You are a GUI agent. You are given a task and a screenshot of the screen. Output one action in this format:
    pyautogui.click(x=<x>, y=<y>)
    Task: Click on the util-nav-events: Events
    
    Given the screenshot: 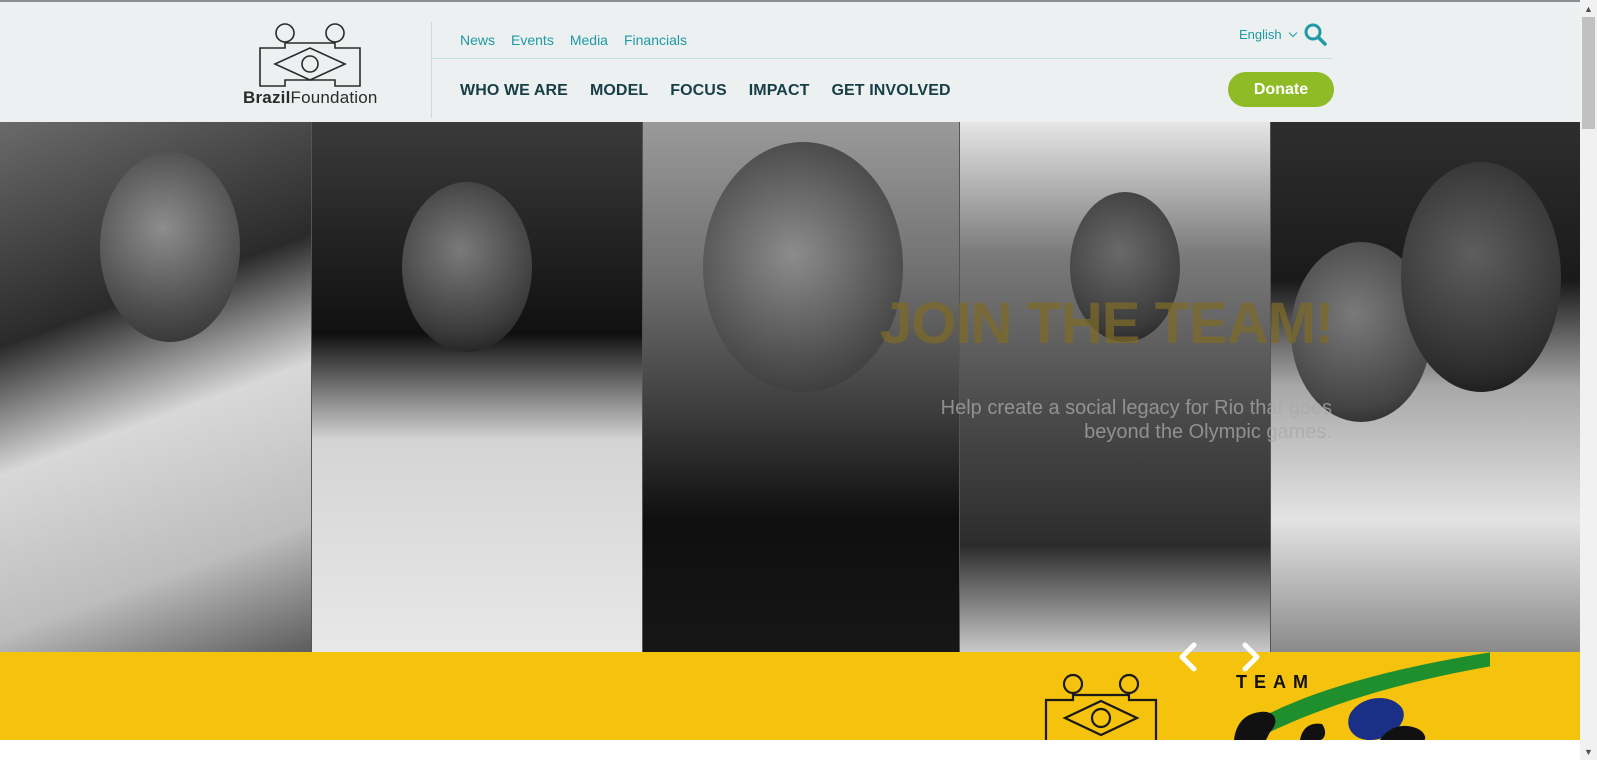 What is the action you would take?
    pyautogui.click(x=532, y=40)
    